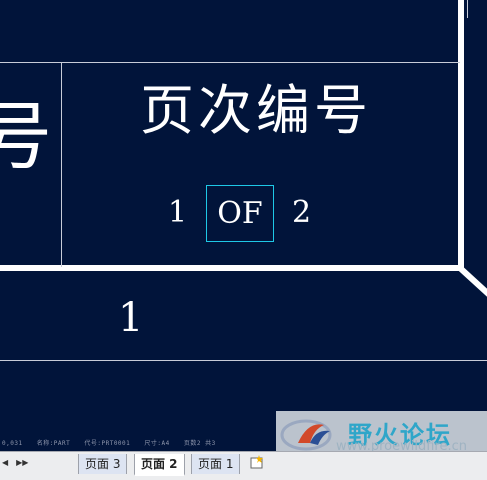 This screenshot has width=487, height=480. What do you see at coordinates (232, 268) in the screenshot?
I see `cell-bottom-border` at bounding box center [232, 268].